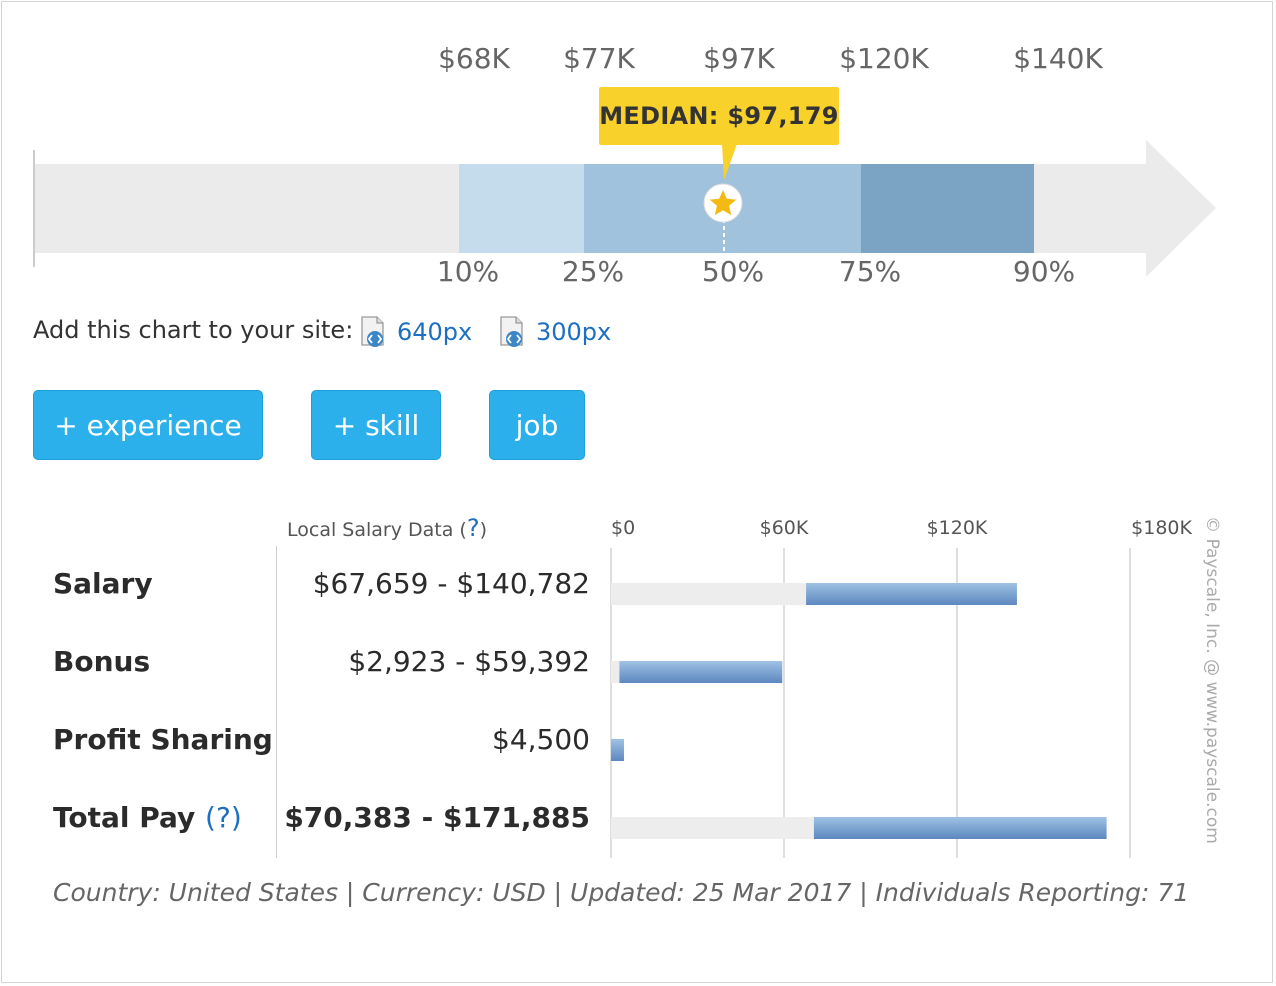 The height and width of the screenshot is (986, 1276). Describe the element at coordinates (1161, 528) in the screenshot. I see `x-tick-label: $180K` at that location.